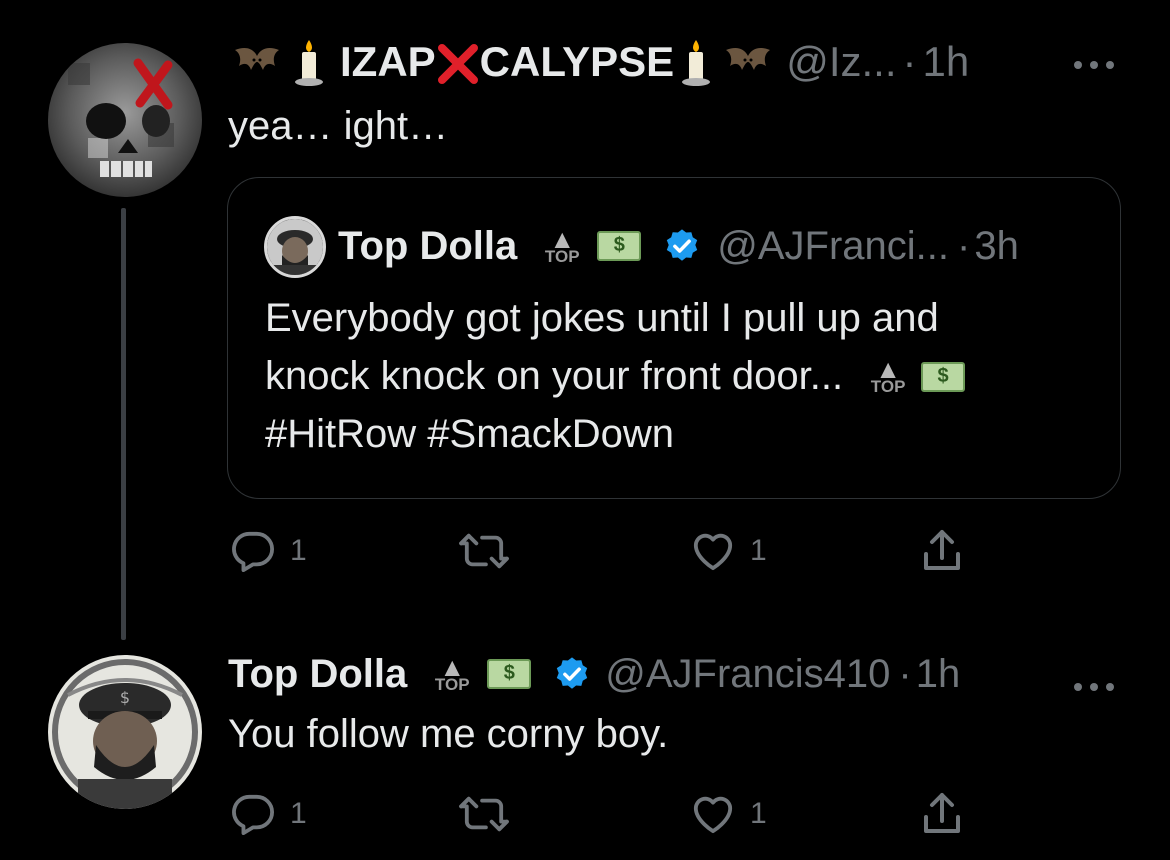  What do you see at coordinates (682, 246) in the screenshot?
I see `verified-badge-icon` at bounding box center [682, 246].